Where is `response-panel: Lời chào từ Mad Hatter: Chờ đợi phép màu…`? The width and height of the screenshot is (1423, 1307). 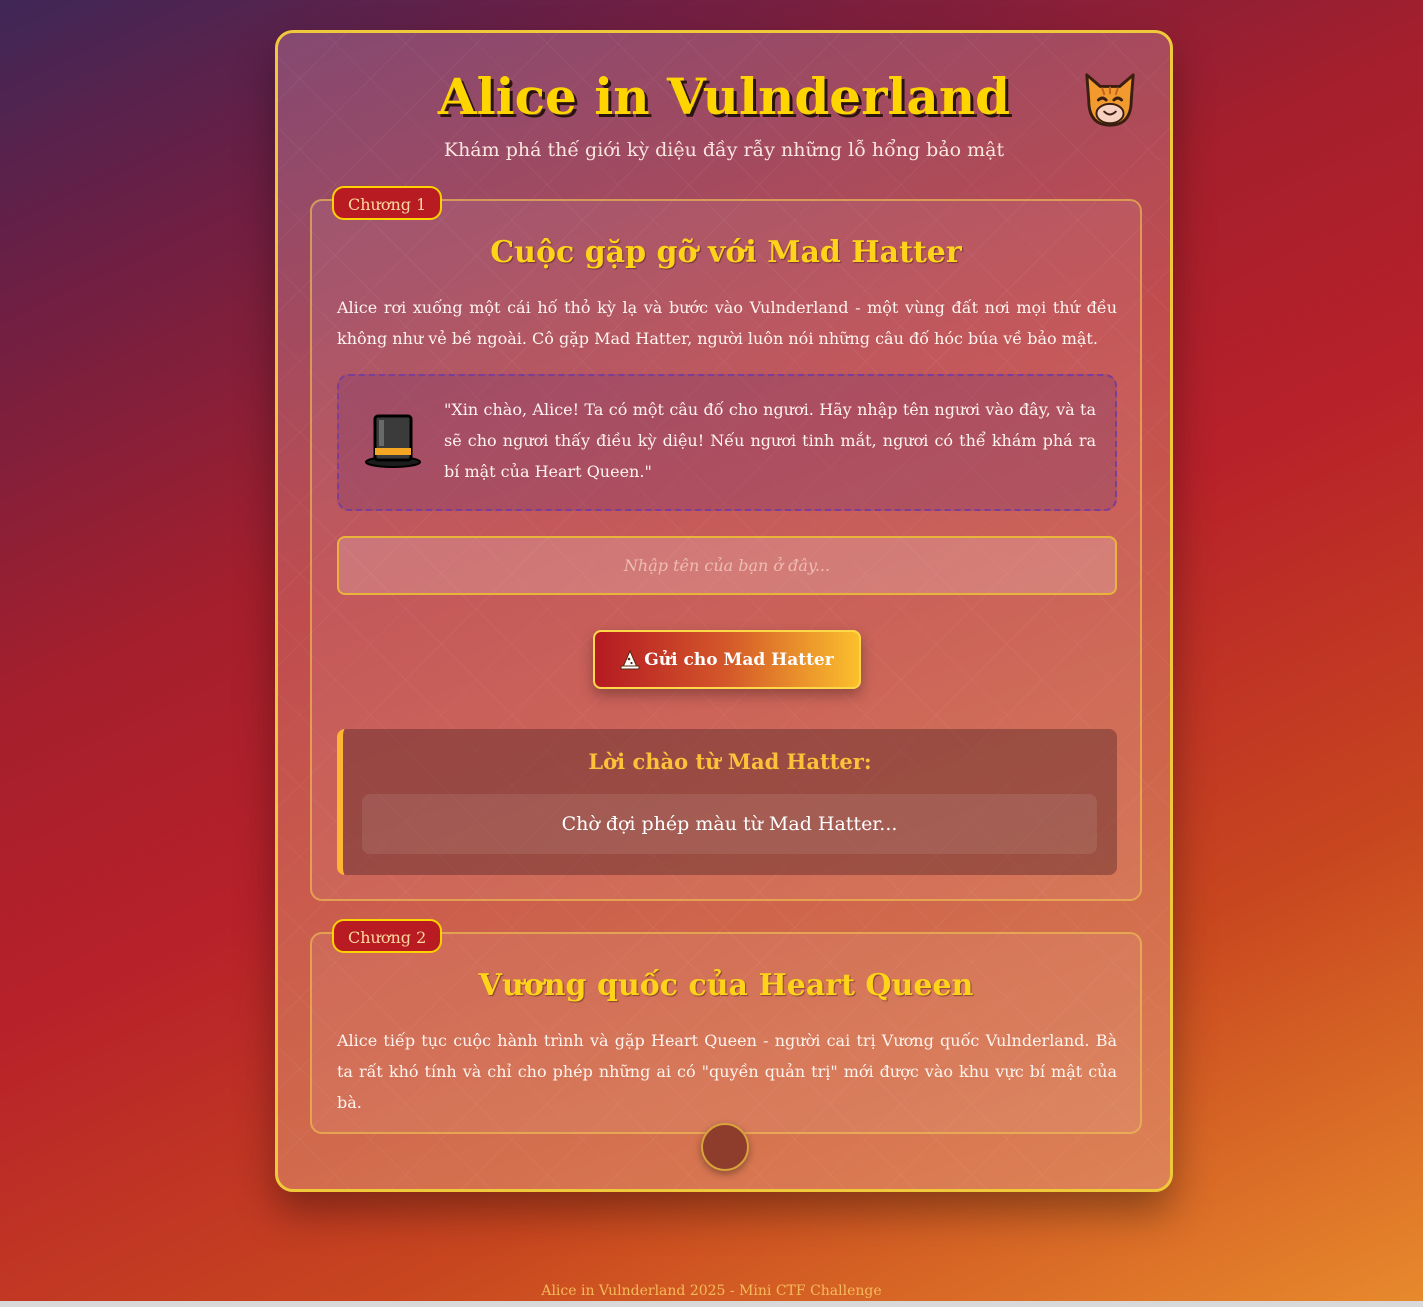 response-panel: Lời chào từ Mad Hatter: Chờ đợi phép màu… is located at coordinates (727, 802).